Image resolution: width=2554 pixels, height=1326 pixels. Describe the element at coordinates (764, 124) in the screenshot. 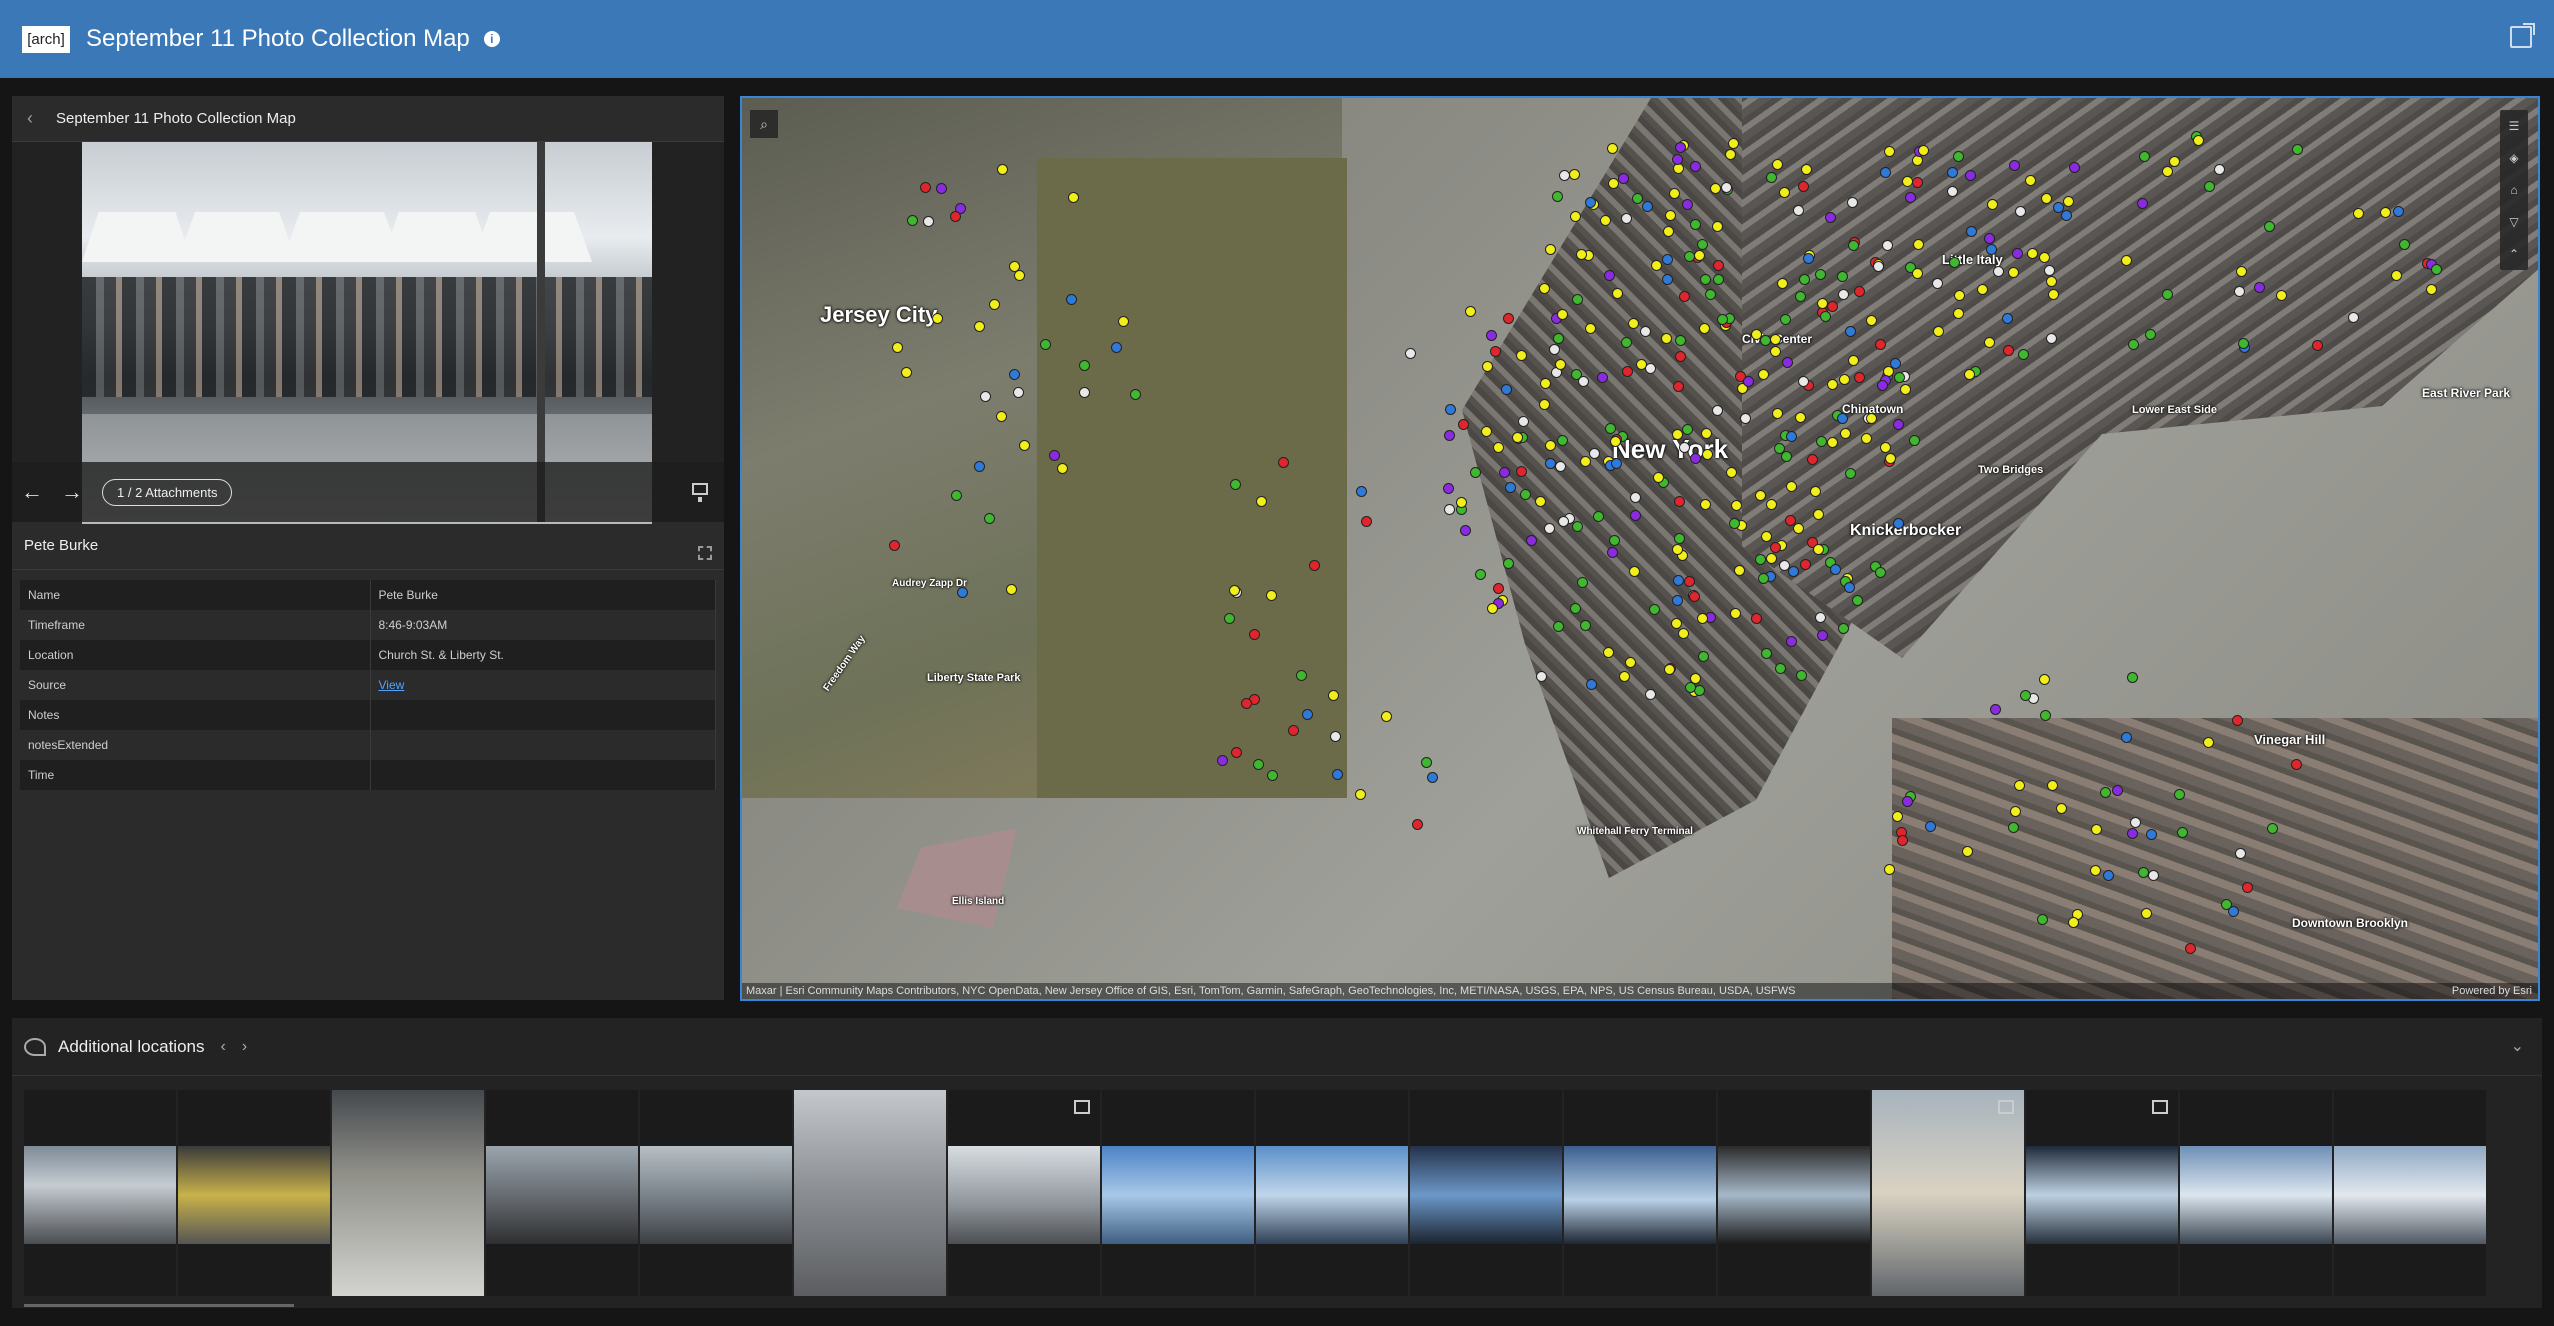

I see `search-icon: ⌕` at that location.